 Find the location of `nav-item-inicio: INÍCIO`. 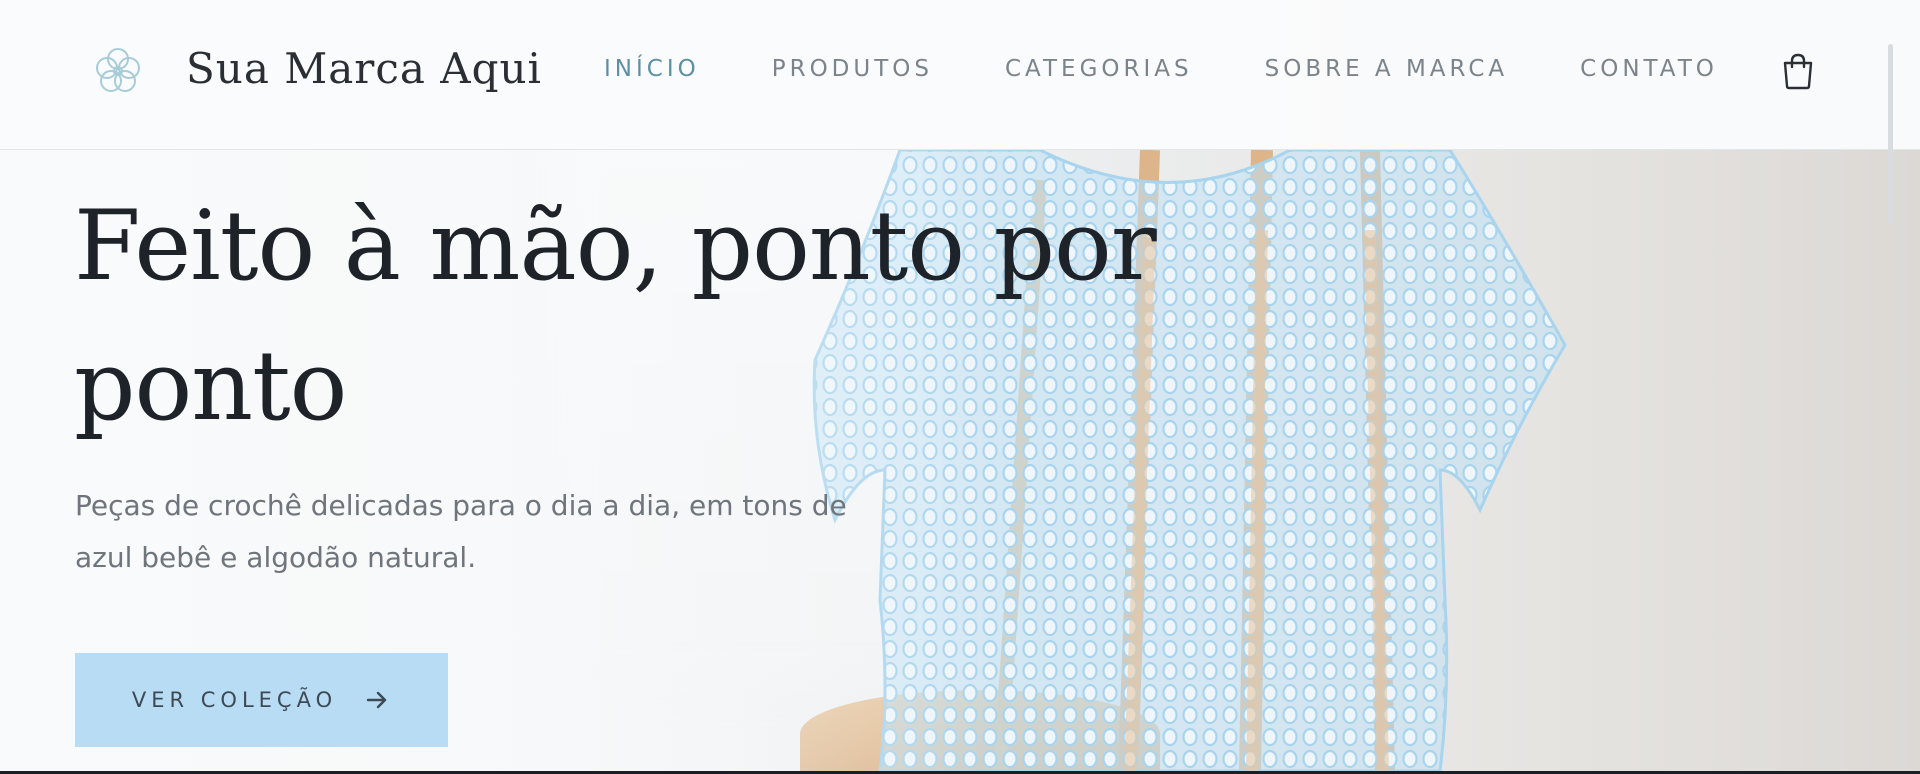

nav-item-inicio: INÍCIO is located at coordinates (652, 69).